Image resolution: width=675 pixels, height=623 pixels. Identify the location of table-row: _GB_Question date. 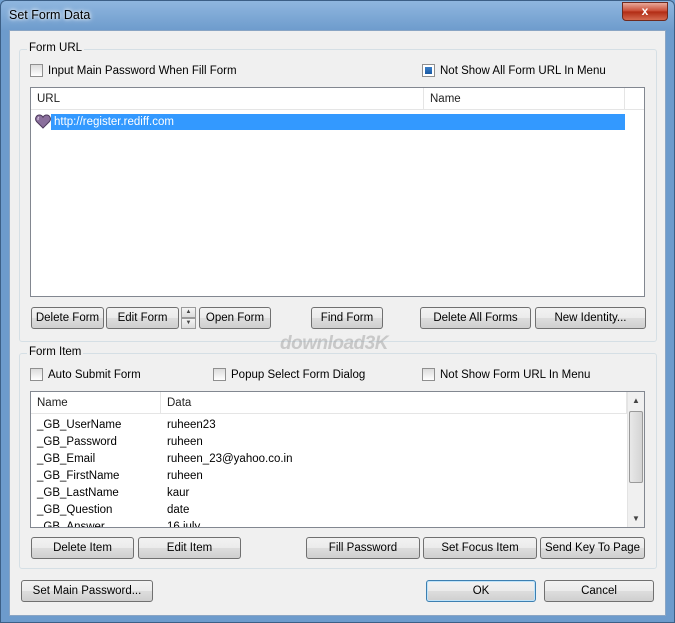
(110, 510).